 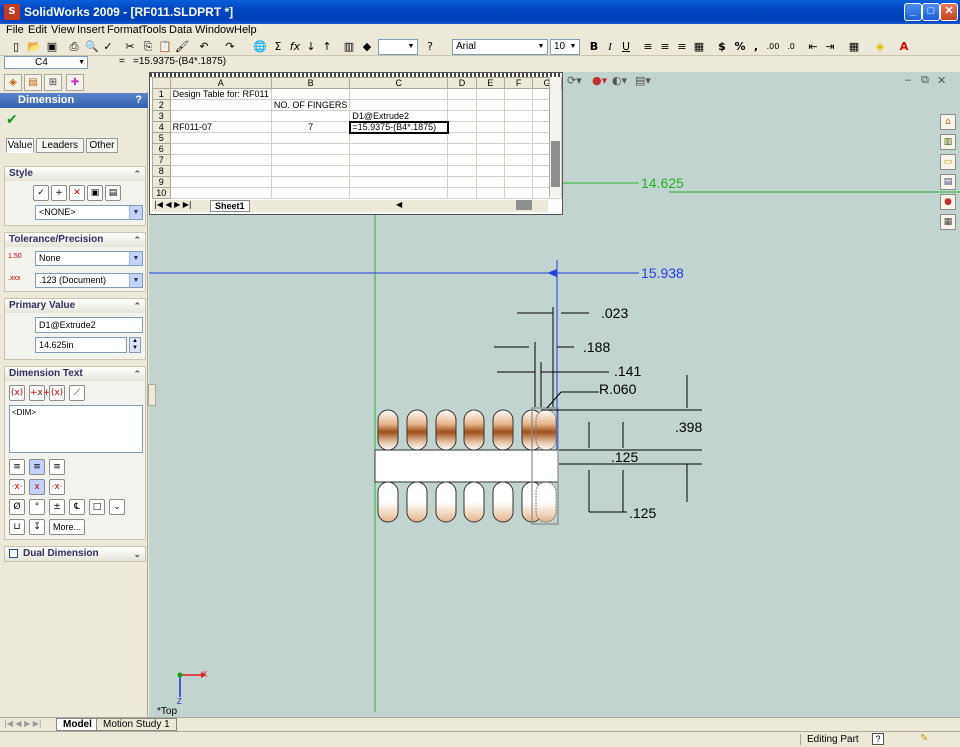 I want to click on cell-a1: Design Table for: RF011, so click(x=220, y=94).